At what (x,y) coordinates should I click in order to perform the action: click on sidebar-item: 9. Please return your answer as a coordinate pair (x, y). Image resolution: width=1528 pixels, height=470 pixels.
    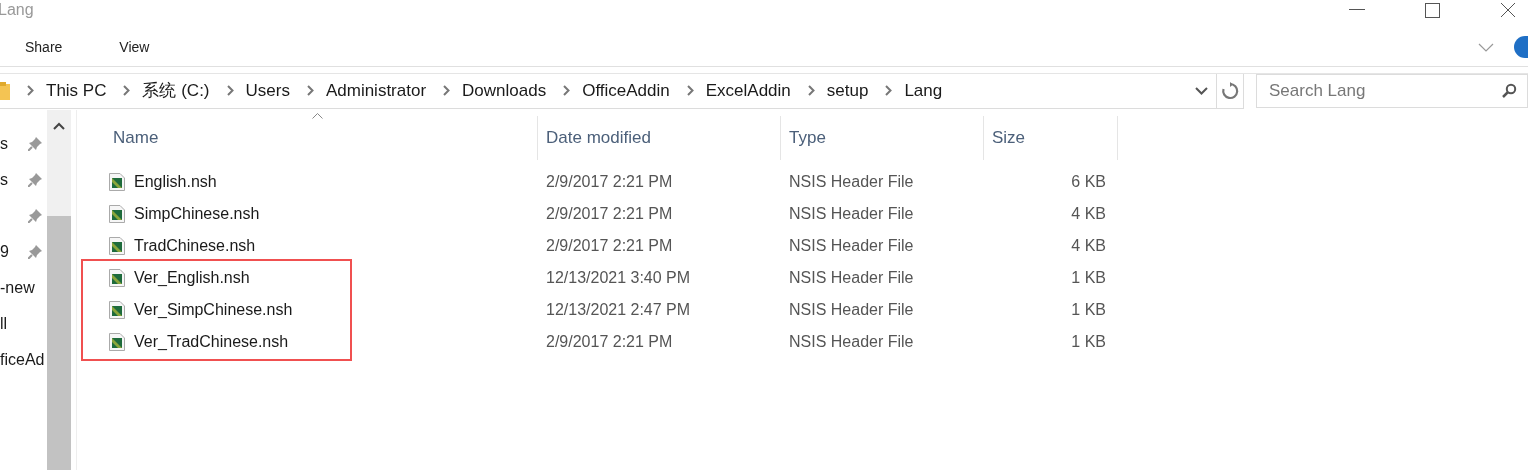
    Looking at the image, I should click on (4, 252).